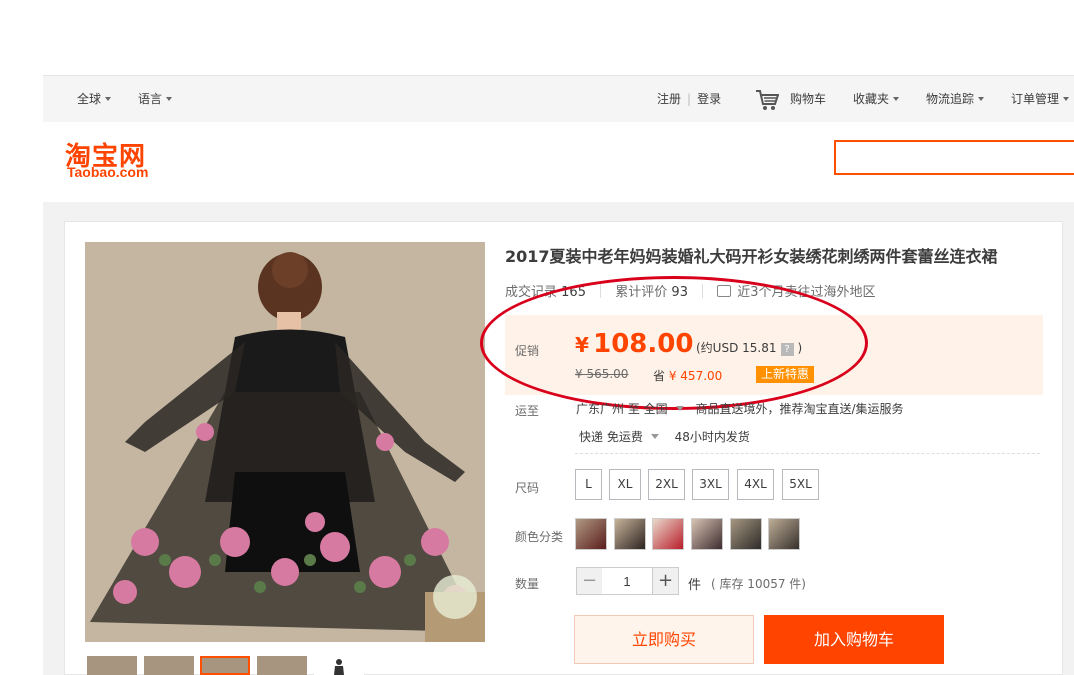 Image resolution: width=1074 pixels, height=675 pixels. What do you see at coordinates (625, 484) in the screenshot?
I see `size-option-xl: XL` at bounding box center [625, 484].